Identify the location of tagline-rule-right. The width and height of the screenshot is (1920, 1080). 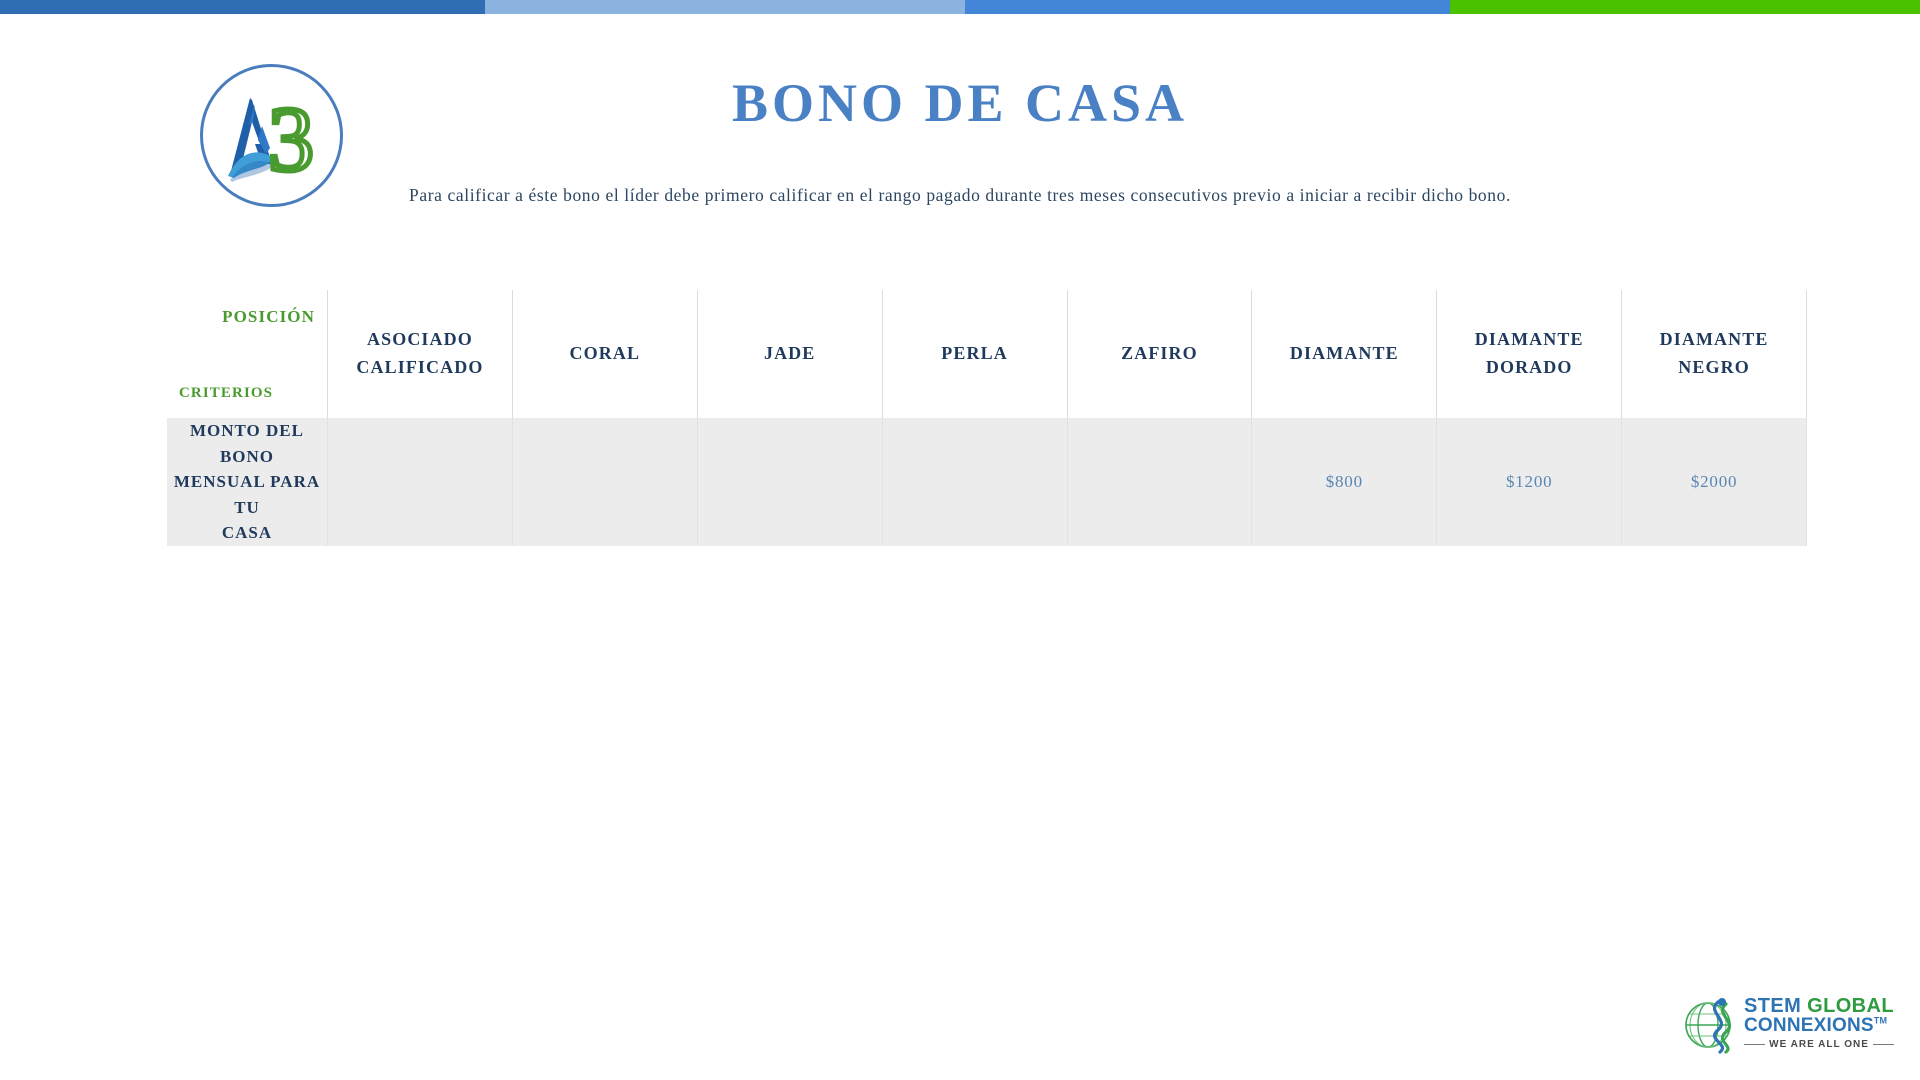
(1883, 1044).